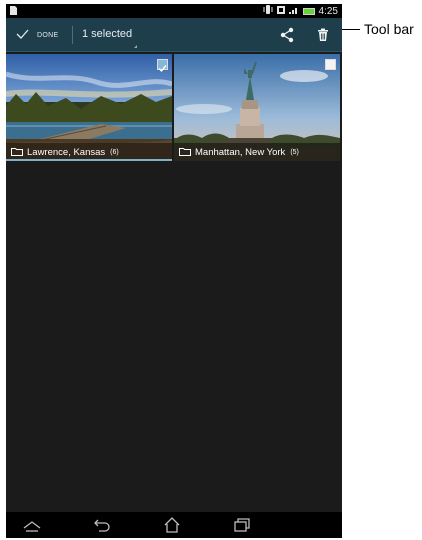 This screenshot has width=422, height=540. What do you see at coordinates (114, 152) in the screenshot?
I see `album-count: (6)` at bounding box center [114, 152].